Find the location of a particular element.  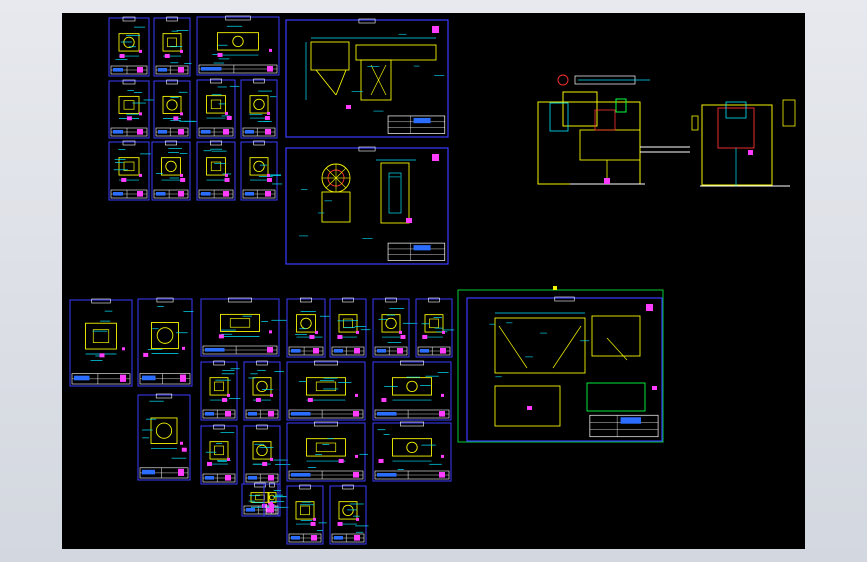

side-view is located at coordinates (737, 145).